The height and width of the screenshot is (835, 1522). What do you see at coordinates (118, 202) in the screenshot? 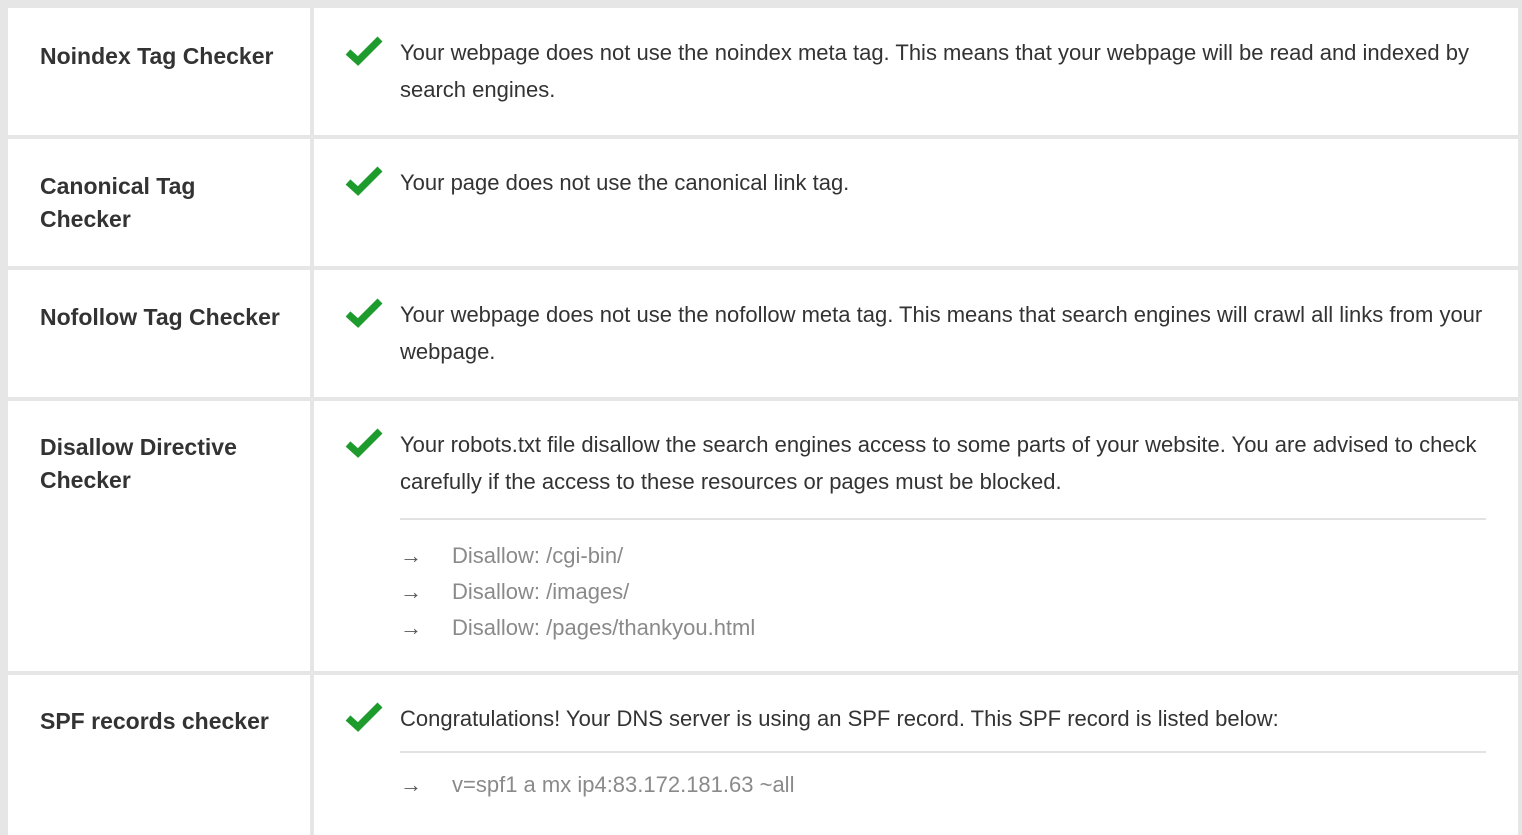
I see `row-label: Canonical Tag Checker` at bounding box center [118, 202].